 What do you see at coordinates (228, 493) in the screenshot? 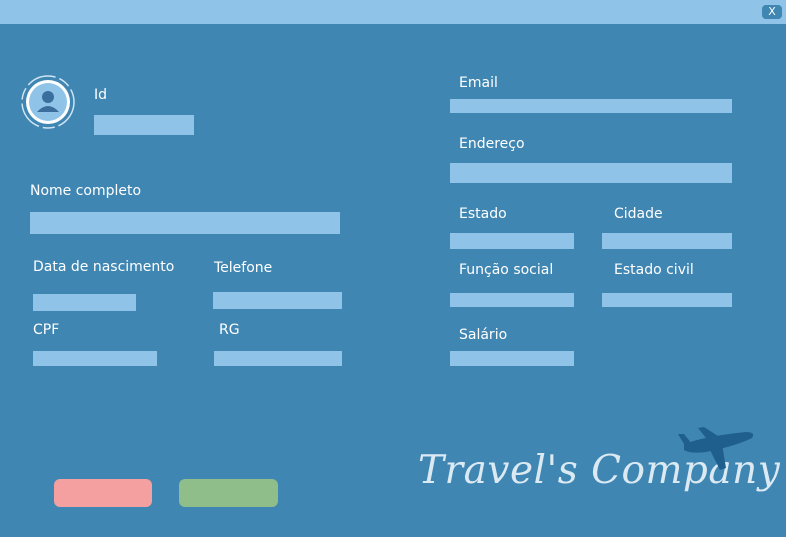
I see `save-button` at bounding box center [228, 493].